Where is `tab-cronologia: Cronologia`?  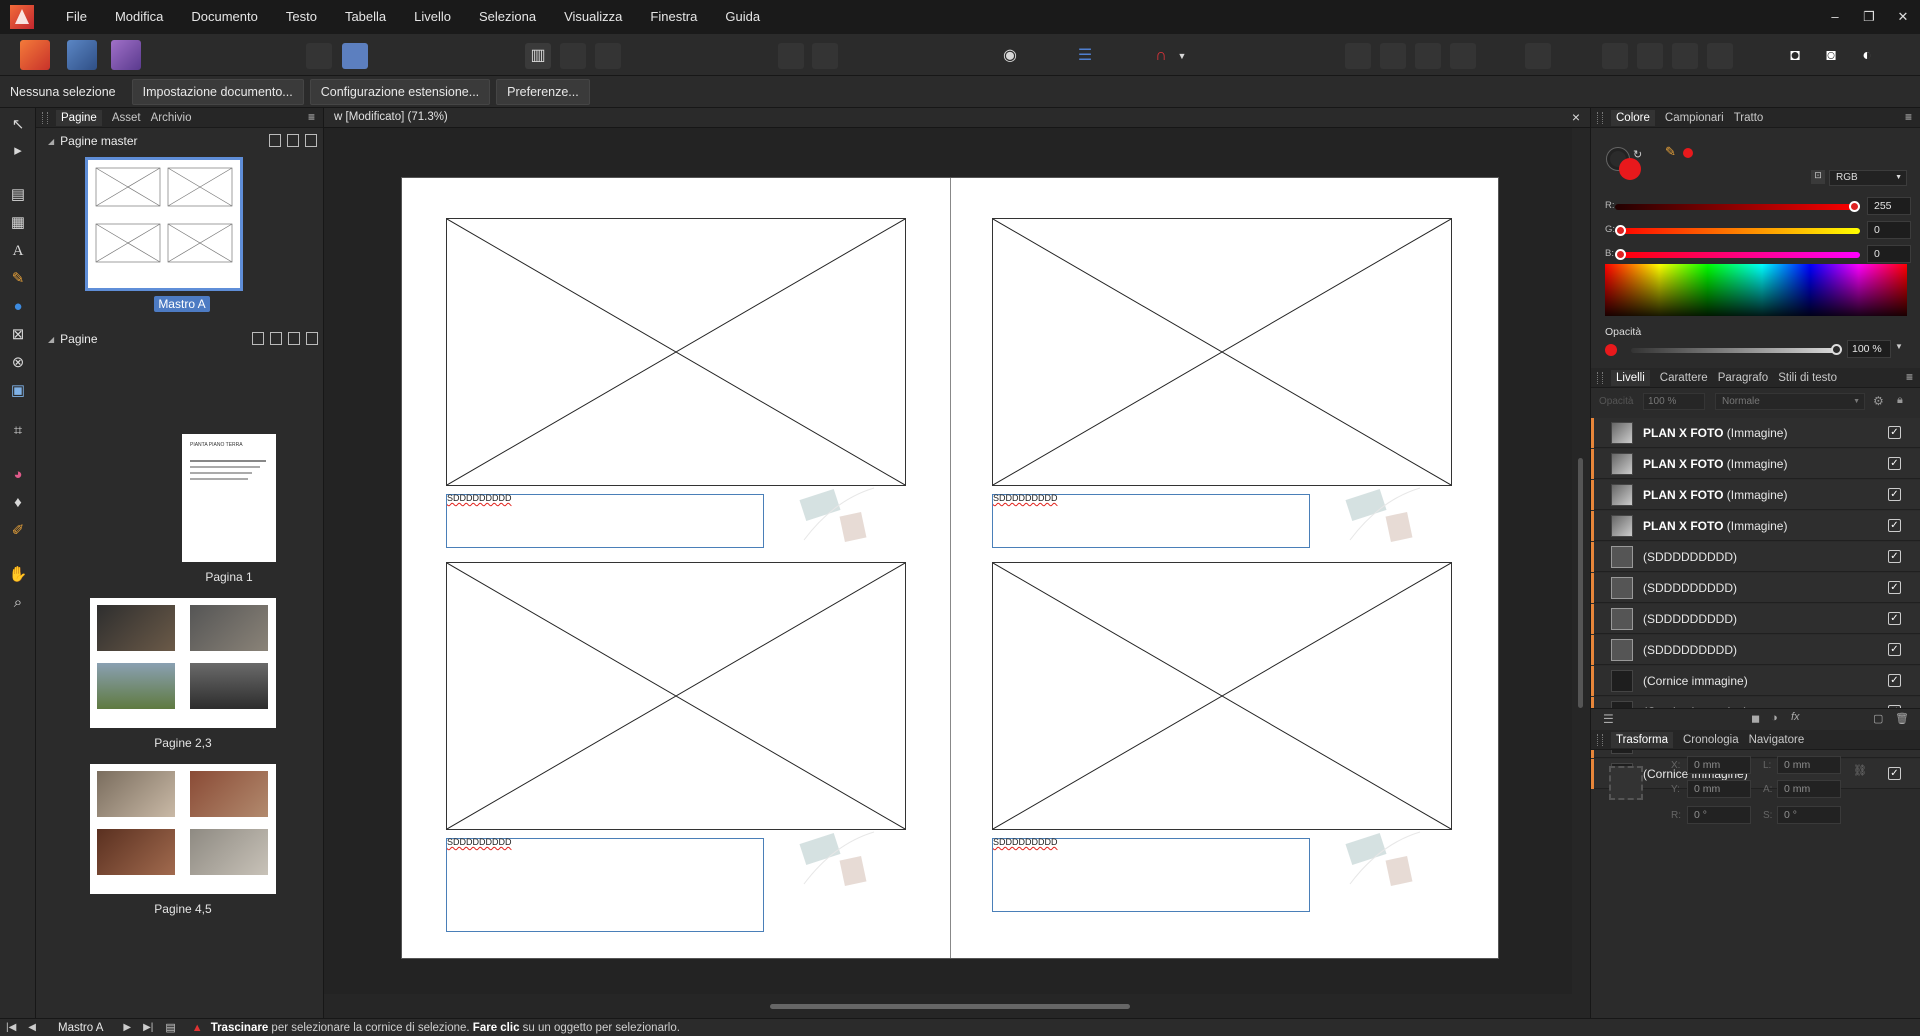
tab-cronologia: Cronologia is located at coordinates (1711, 740).